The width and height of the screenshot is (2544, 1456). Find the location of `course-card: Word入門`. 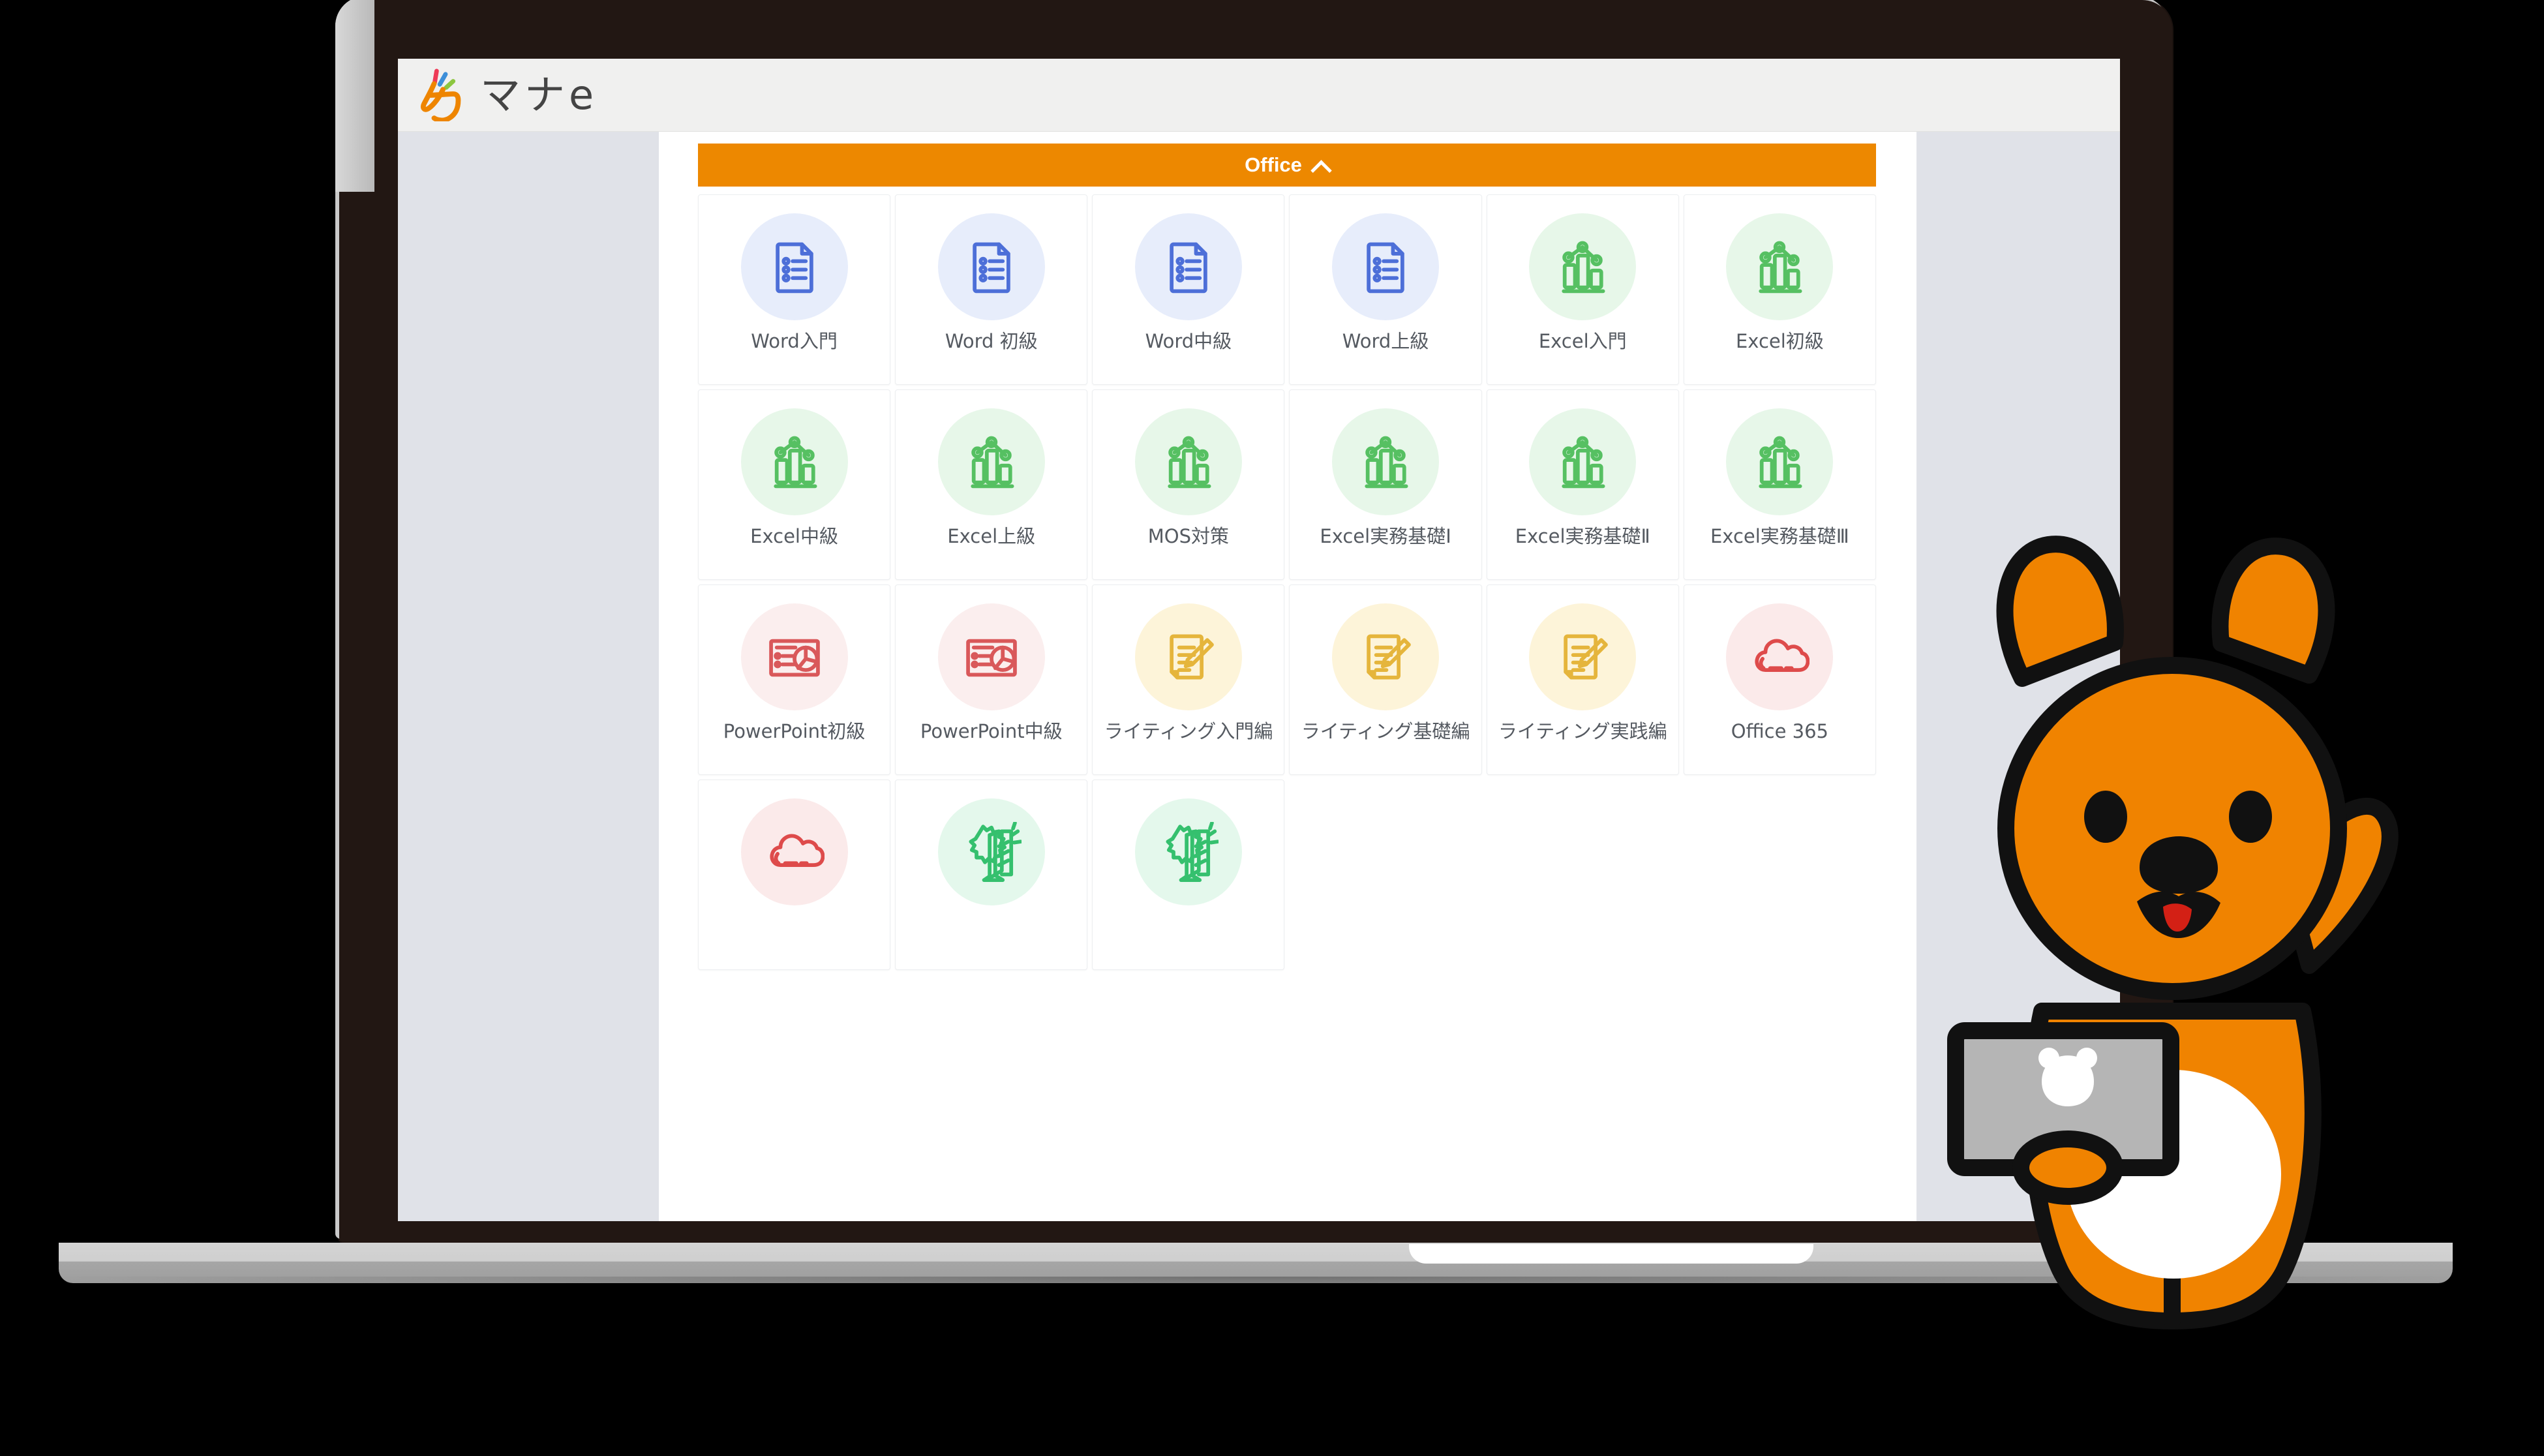

course-card: Word入門 is located at coordinates (794, 290).